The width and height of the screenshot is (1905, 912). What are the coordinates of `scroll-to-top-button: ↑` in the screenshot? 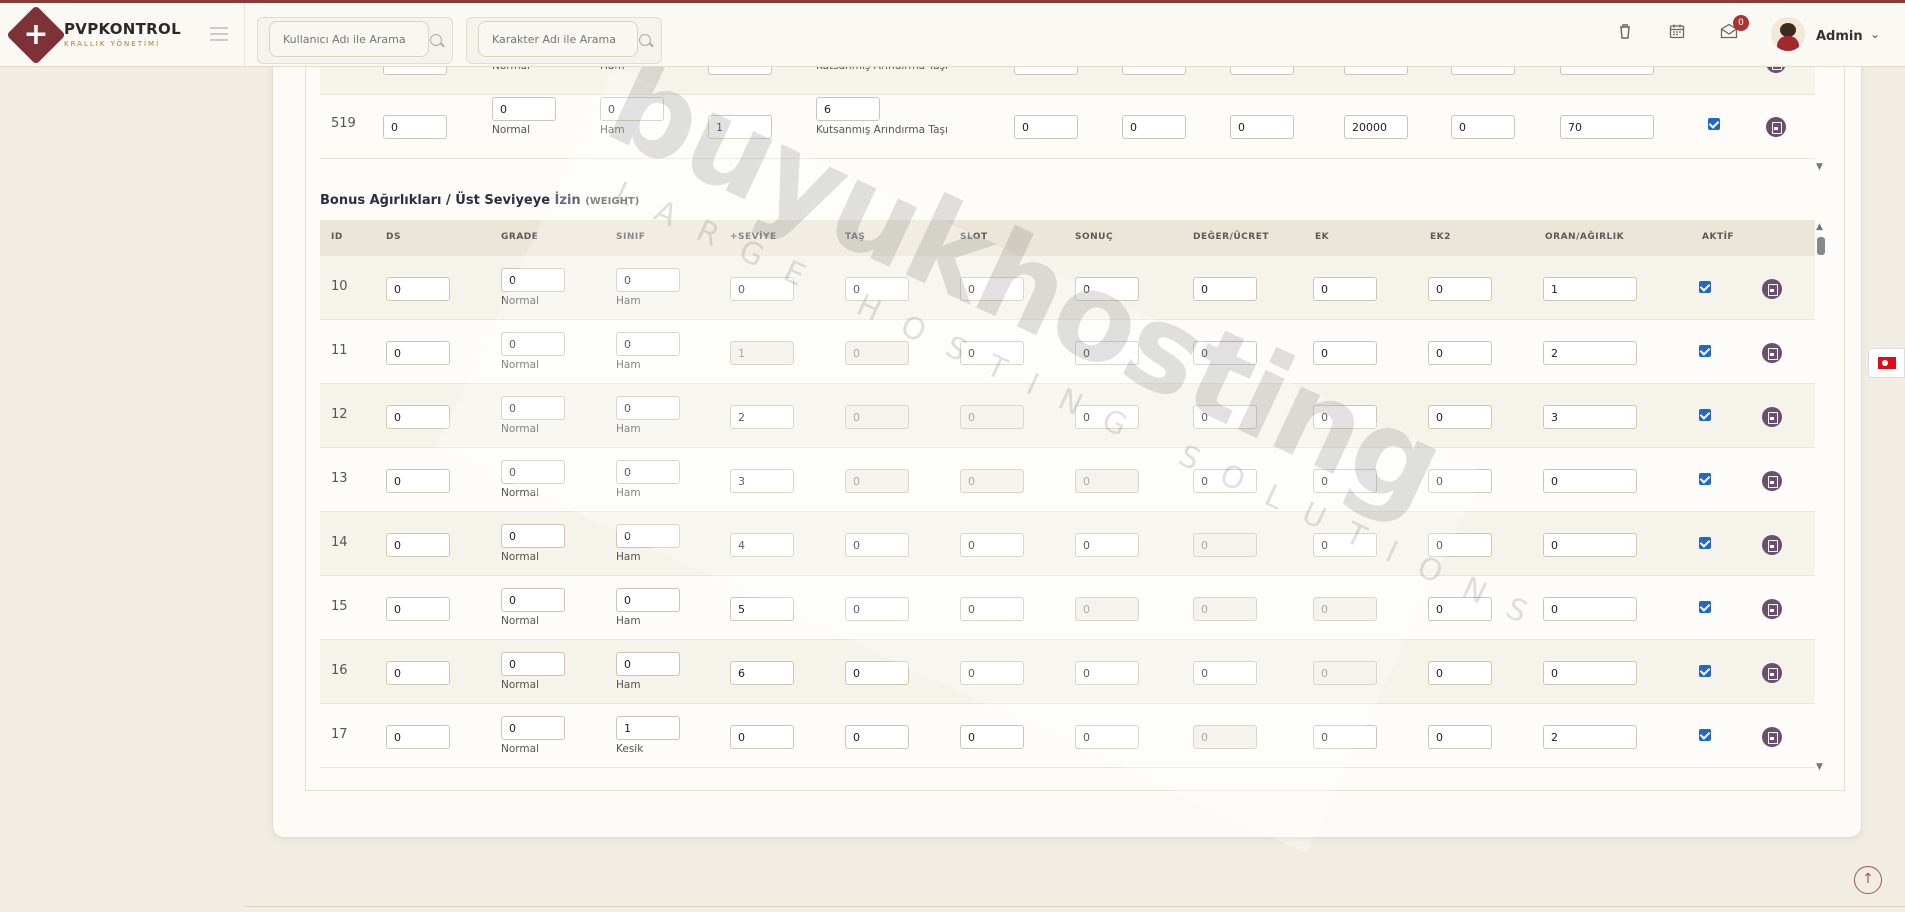 It's located at (1868, 880).